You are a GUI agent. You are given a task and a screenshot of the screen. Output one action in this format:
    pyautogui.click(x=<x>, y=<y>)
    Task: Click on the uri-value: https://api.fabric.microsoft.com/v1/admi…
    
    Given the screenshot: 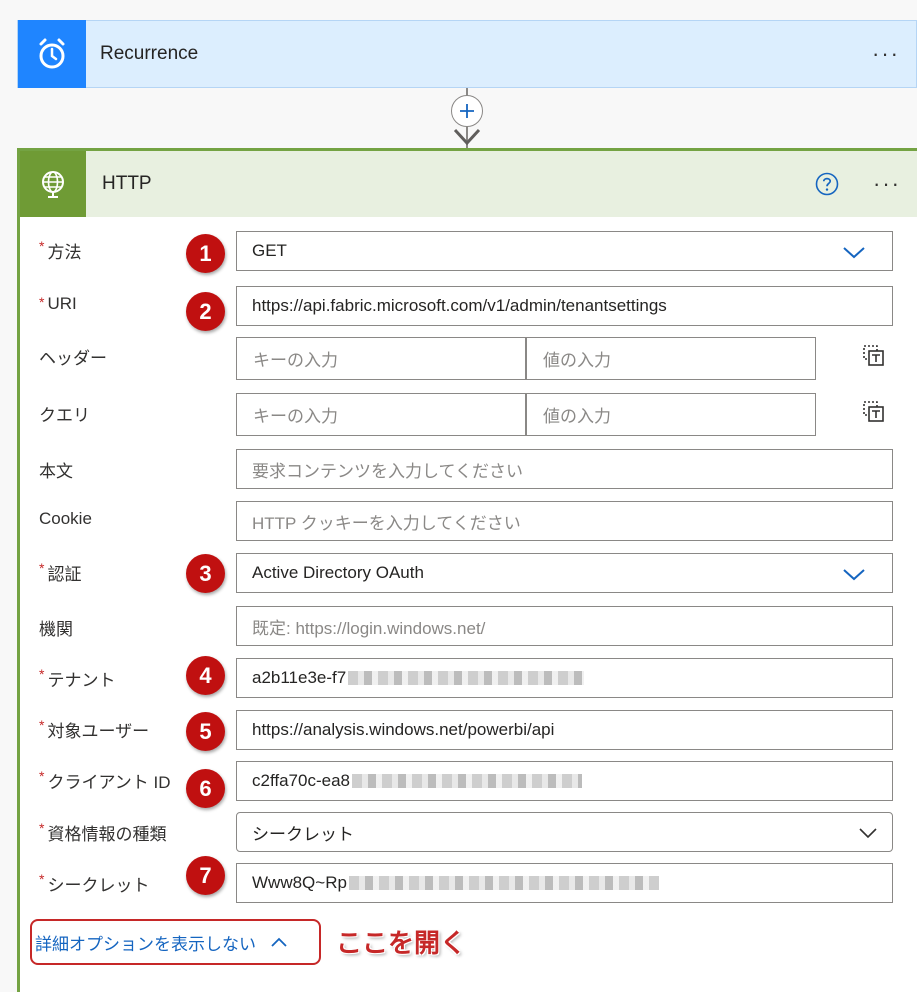 What is the action you would take?
    pyautogui.click(x=459, y=305)
    